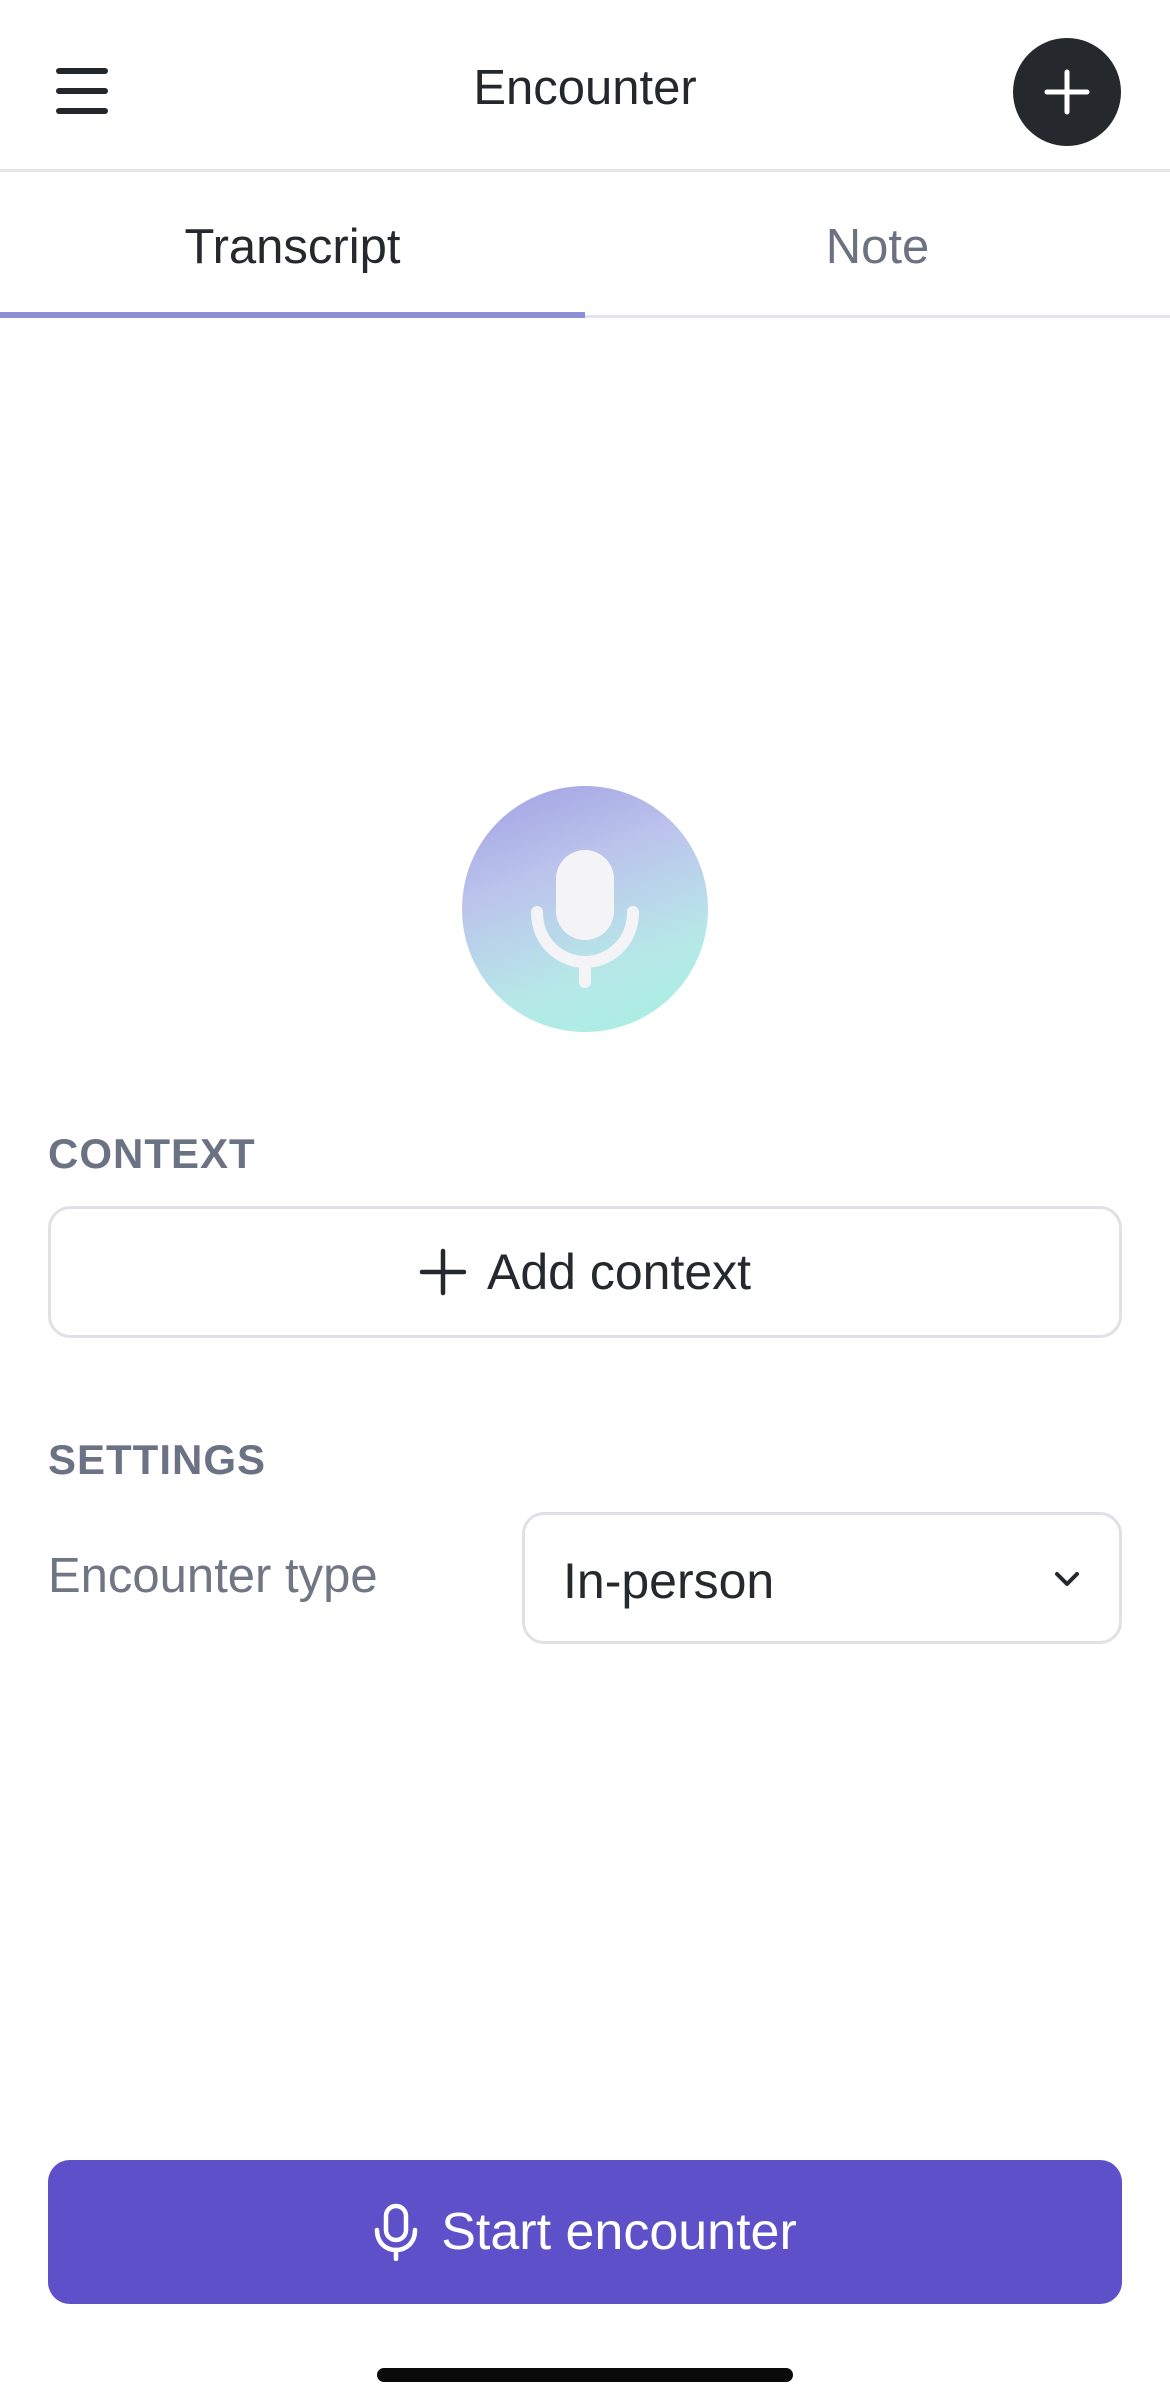 The image size is (1170, 2406). I want to click on tab-note: Note, so click(877, 245).